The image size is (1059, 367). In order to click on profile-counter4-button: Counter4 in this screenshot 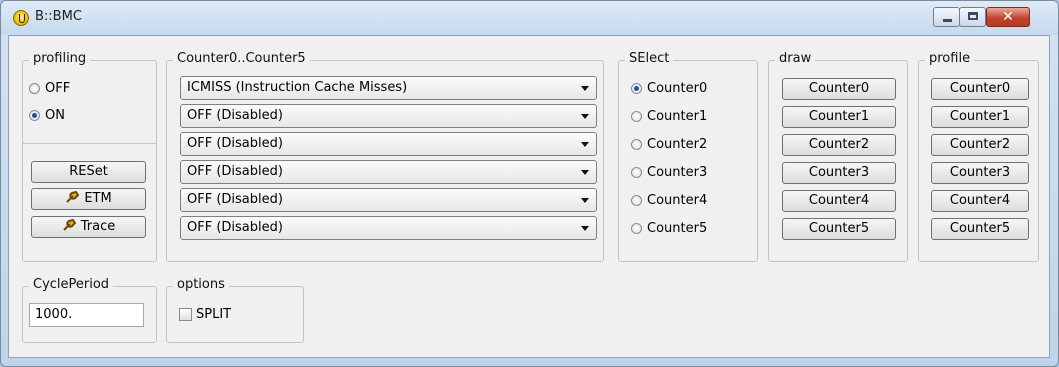, I will do `click(980, 201)`.